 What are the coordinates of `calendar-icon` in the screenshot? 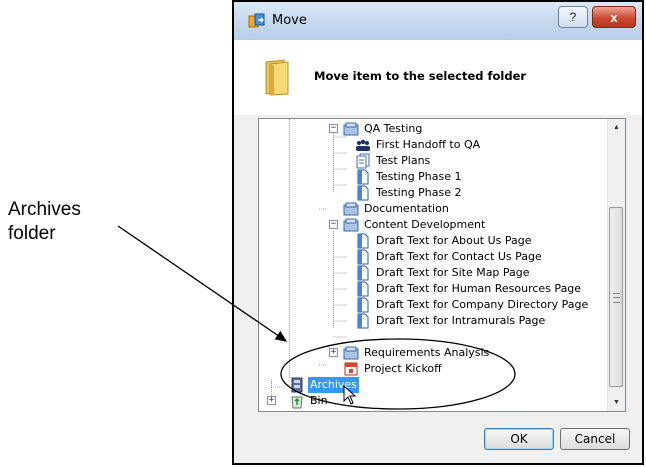 It's located at (351, 369).